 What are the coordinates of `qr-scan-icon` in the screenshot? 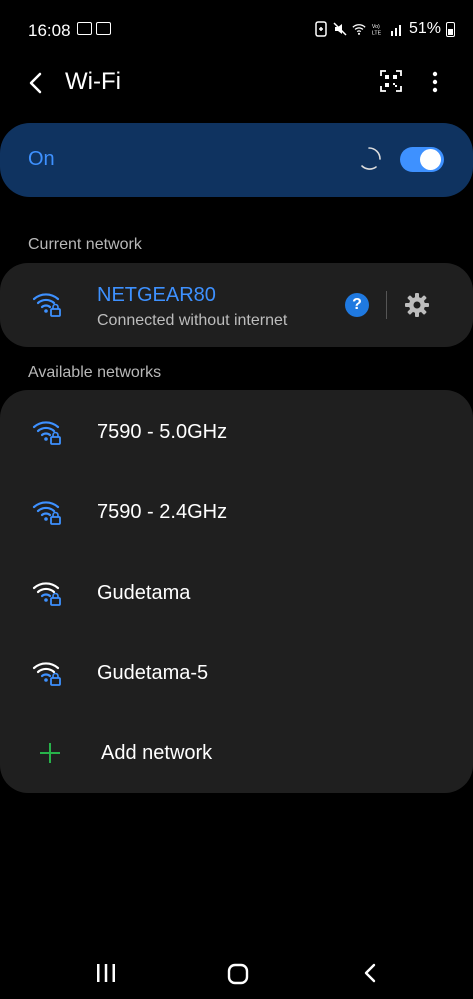 It's located at (391, 81).